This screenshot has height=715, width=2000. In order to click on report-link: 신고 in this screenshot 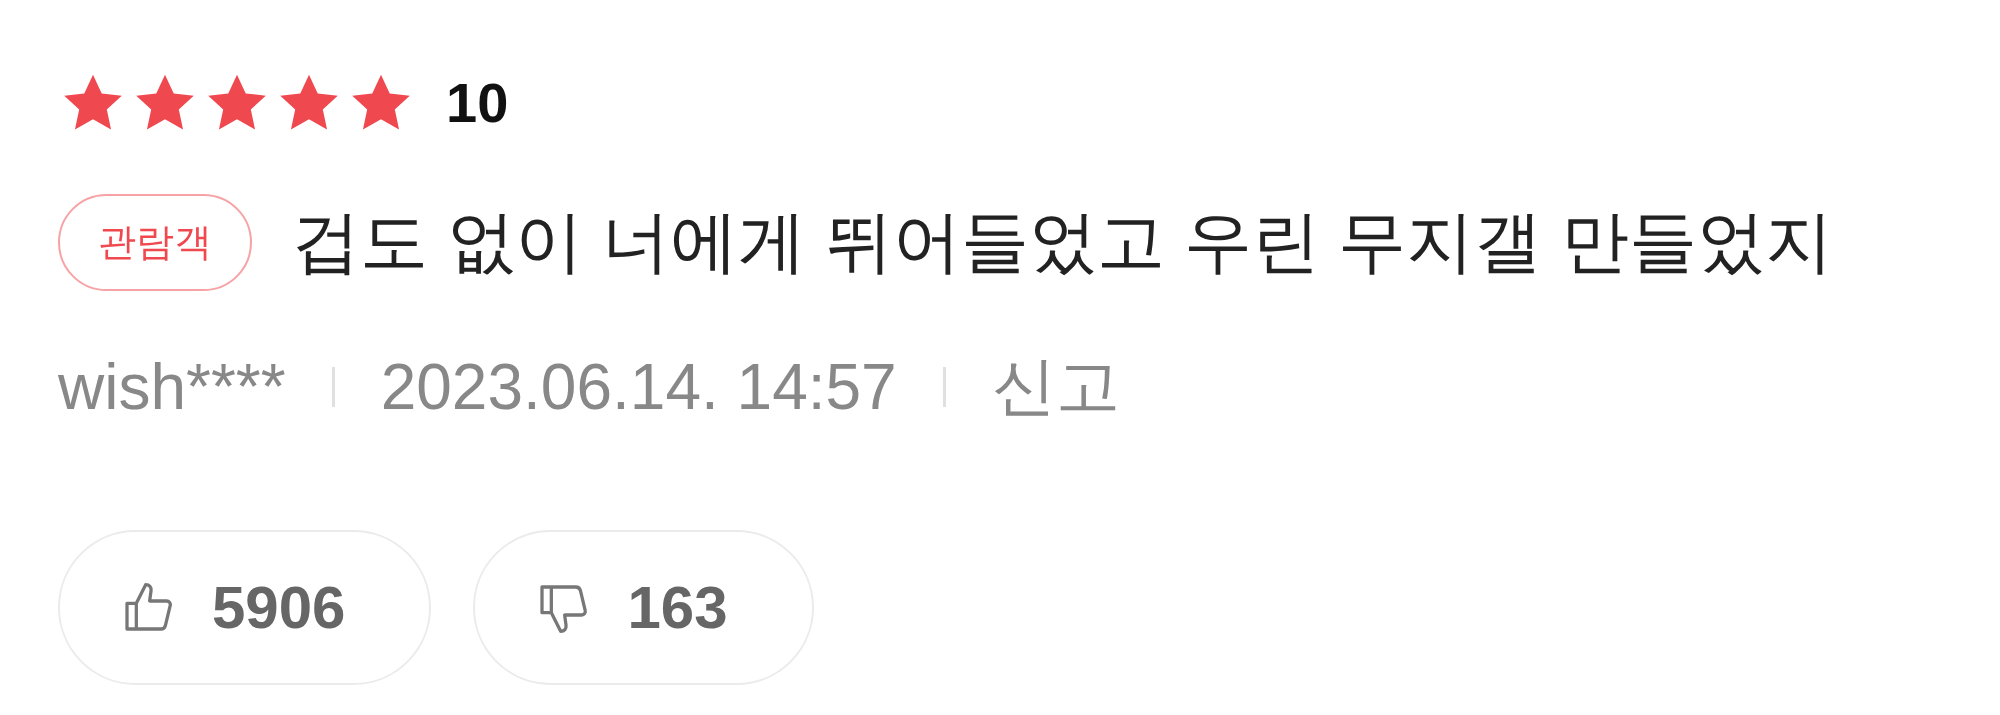, I will do `click(1055, 386)`.